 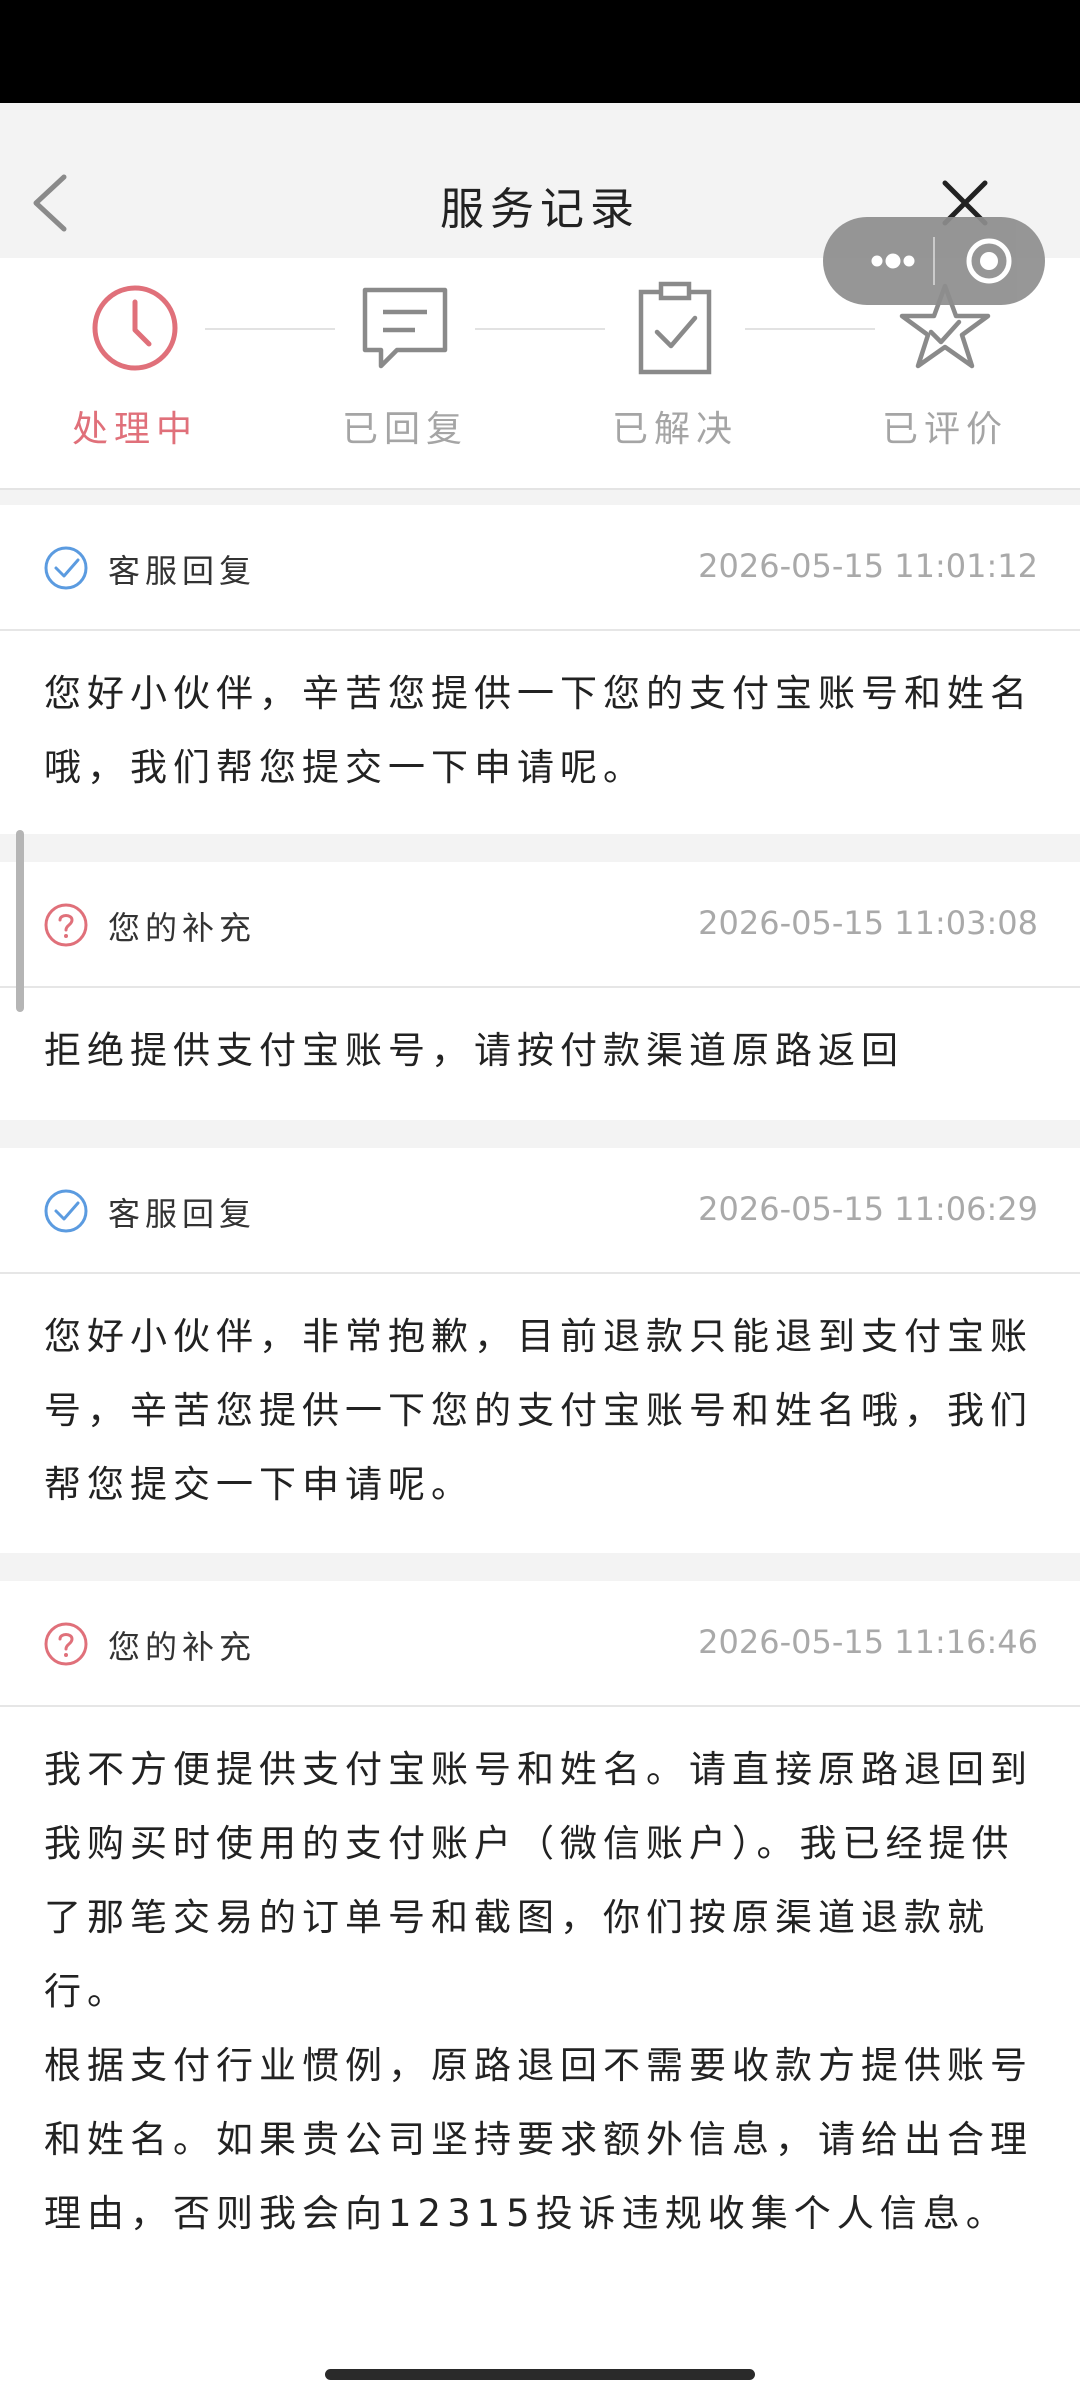 What do you see at coordinates (674, 429) in the screenshot?
I see `step-label: 已解决` at bounding box center [674, 429].